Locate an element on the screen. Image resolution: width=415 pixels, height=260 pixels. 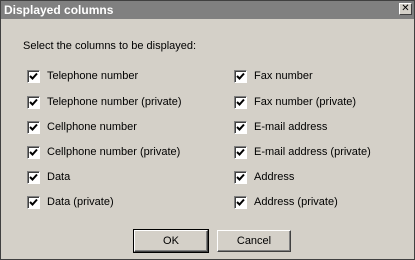
checkbox-address: Address is located at coordinates (264, 177).